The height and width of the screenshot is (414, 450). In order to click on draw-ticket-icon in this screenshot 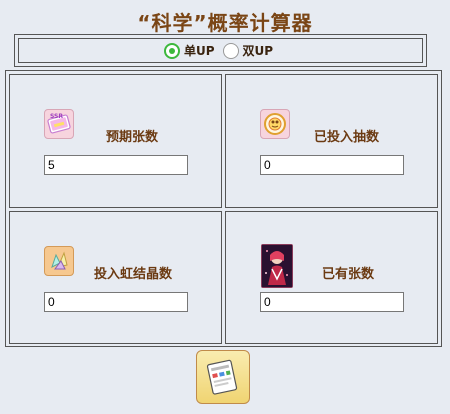, I will do `click(275, 124)`.